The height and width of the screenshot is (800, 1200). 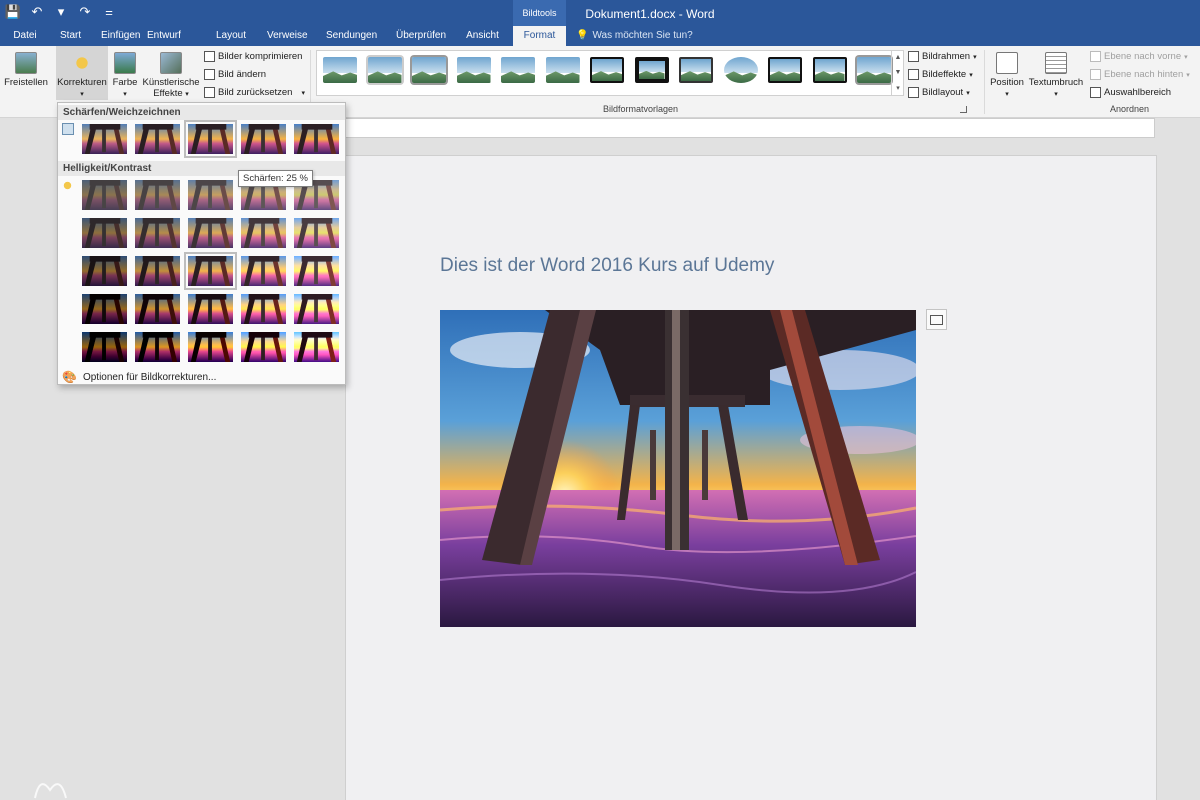 I want to click on anordnen-group-label: Anordnen, so click(x=1130, y=109).